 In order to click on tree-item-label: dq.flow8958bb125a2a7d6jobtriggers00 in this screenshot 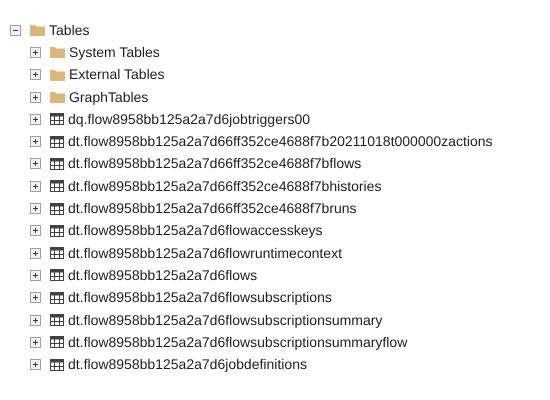, I will do `click(189, 119)`.